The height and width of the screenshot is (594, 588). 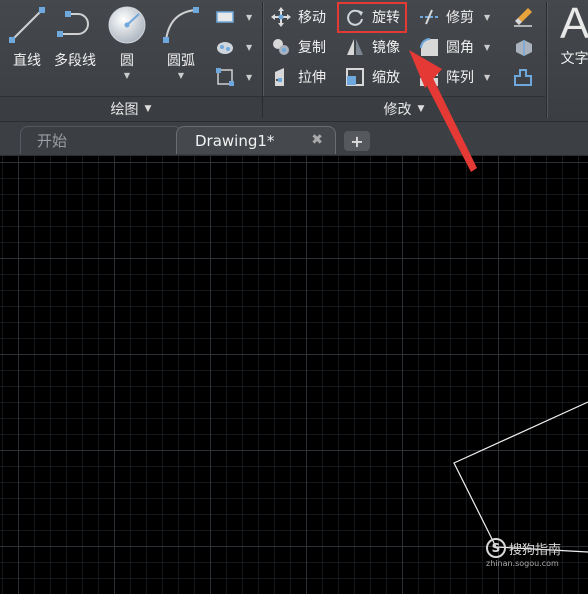 I want to click on rotate-highlight-box, so click(x=372, y=17).